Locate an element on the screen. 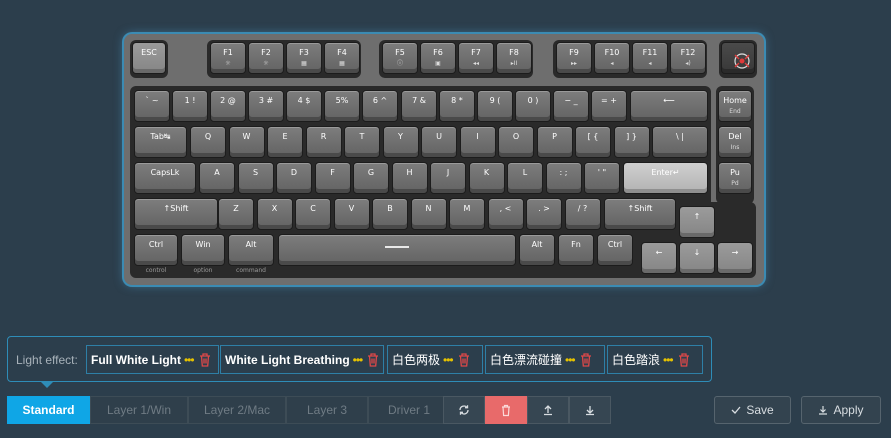  key-arrow-down: ↓ is located at coordinates (697, 258).